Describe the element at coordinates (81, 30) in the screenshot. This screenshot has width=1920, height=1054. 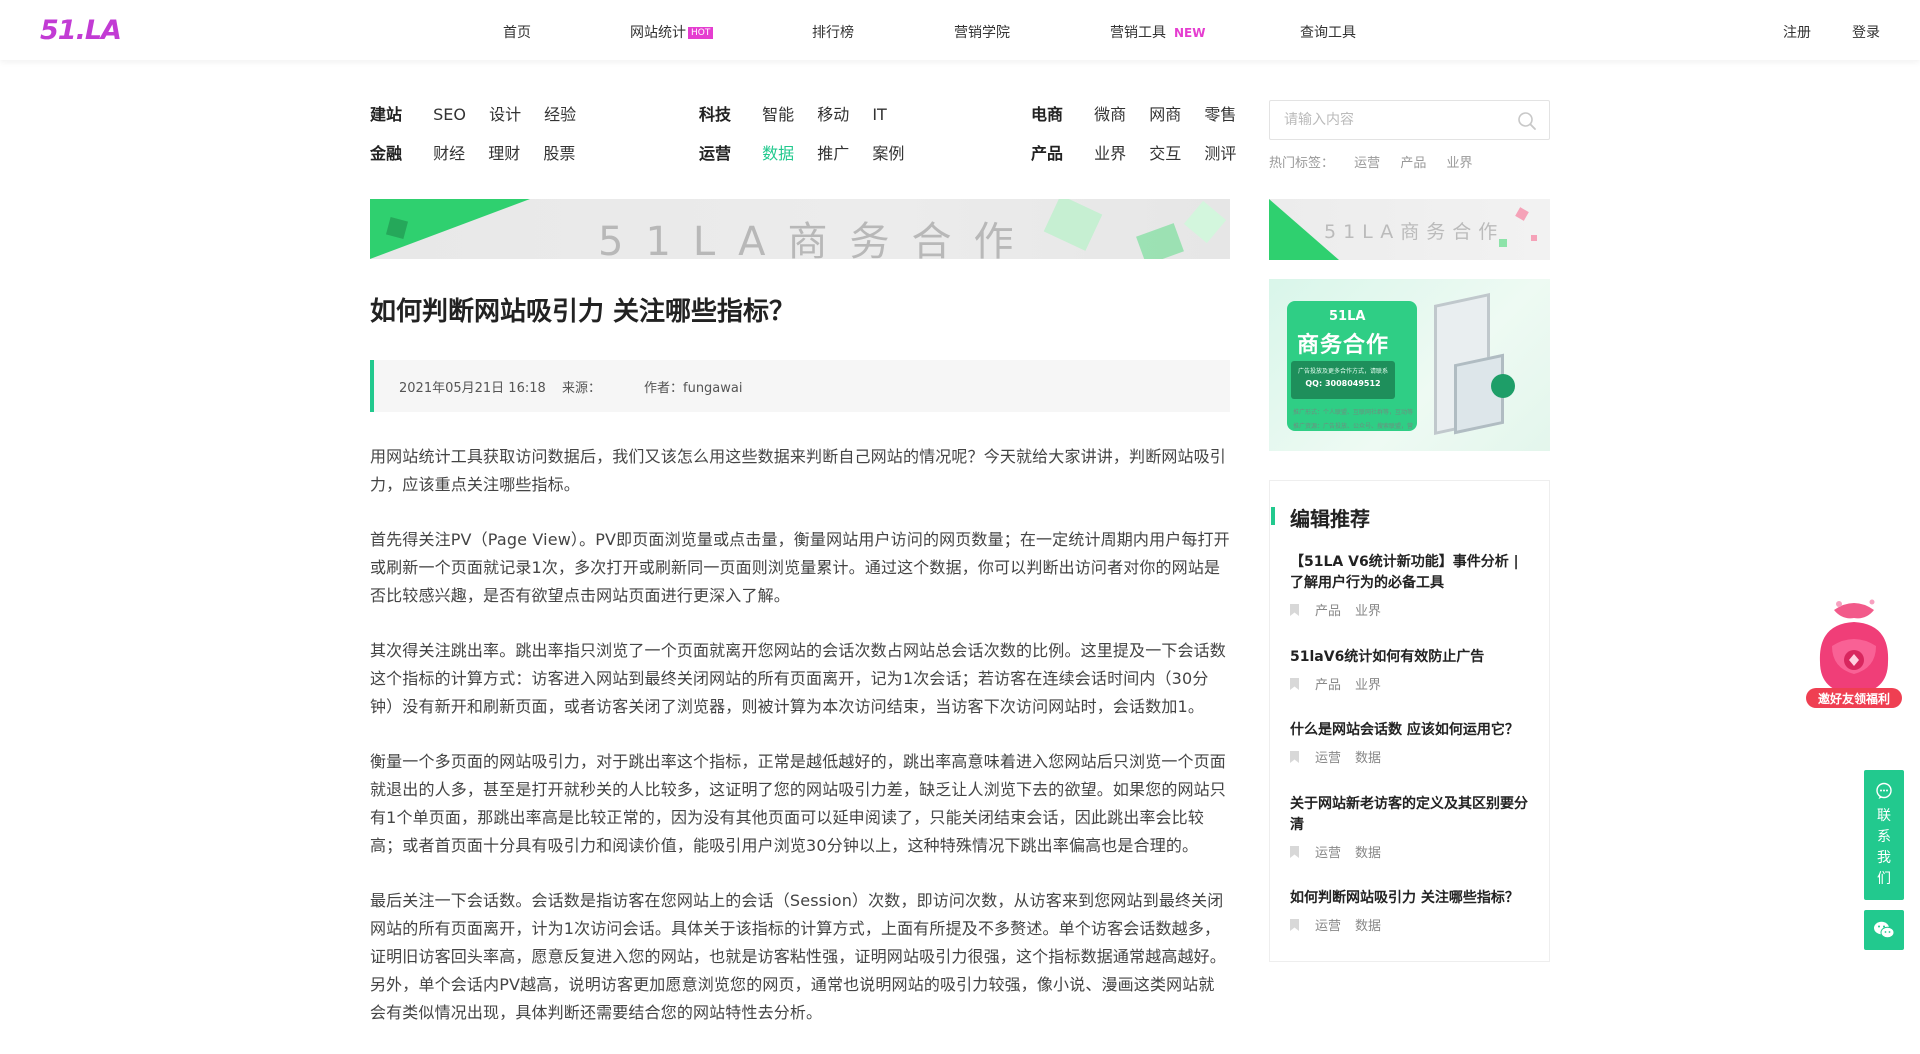
I see `site-logo: 51.LA` at that location.